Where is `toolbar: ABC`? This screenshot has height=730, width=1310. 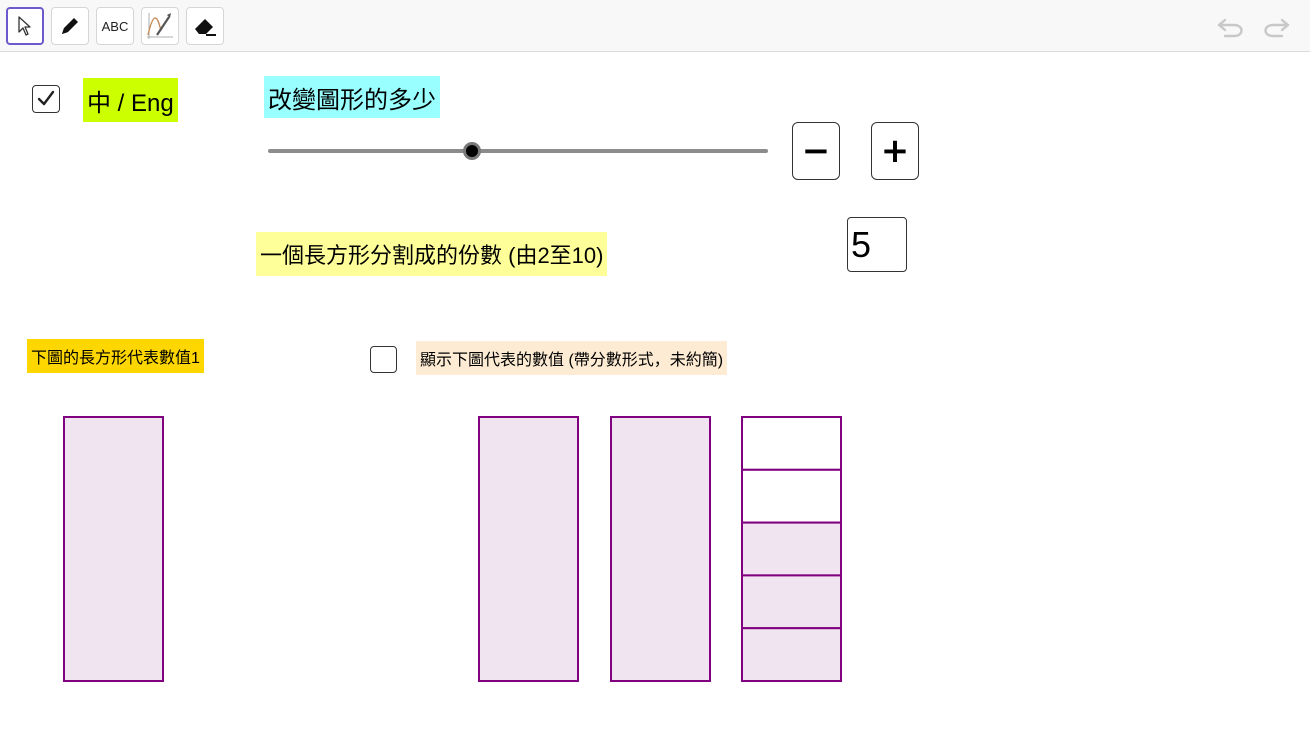
toolbar: ABC is located at coordinates (655, 26).